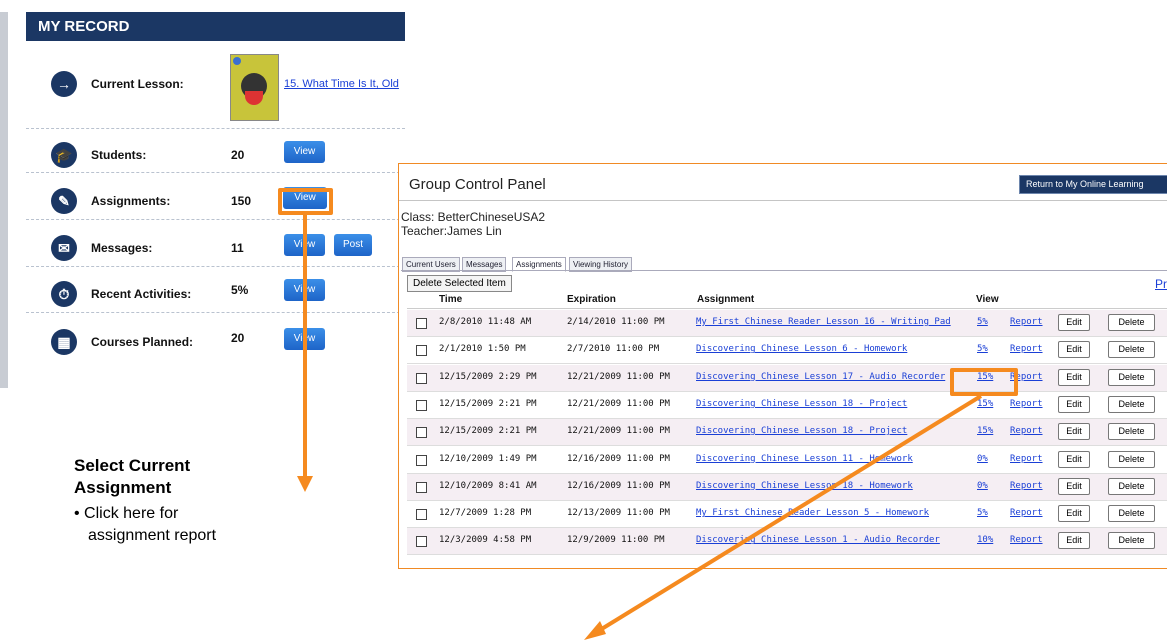 The image size is (1167, 644). I want to click on arrow-diagonal-head, so click(595, 630).